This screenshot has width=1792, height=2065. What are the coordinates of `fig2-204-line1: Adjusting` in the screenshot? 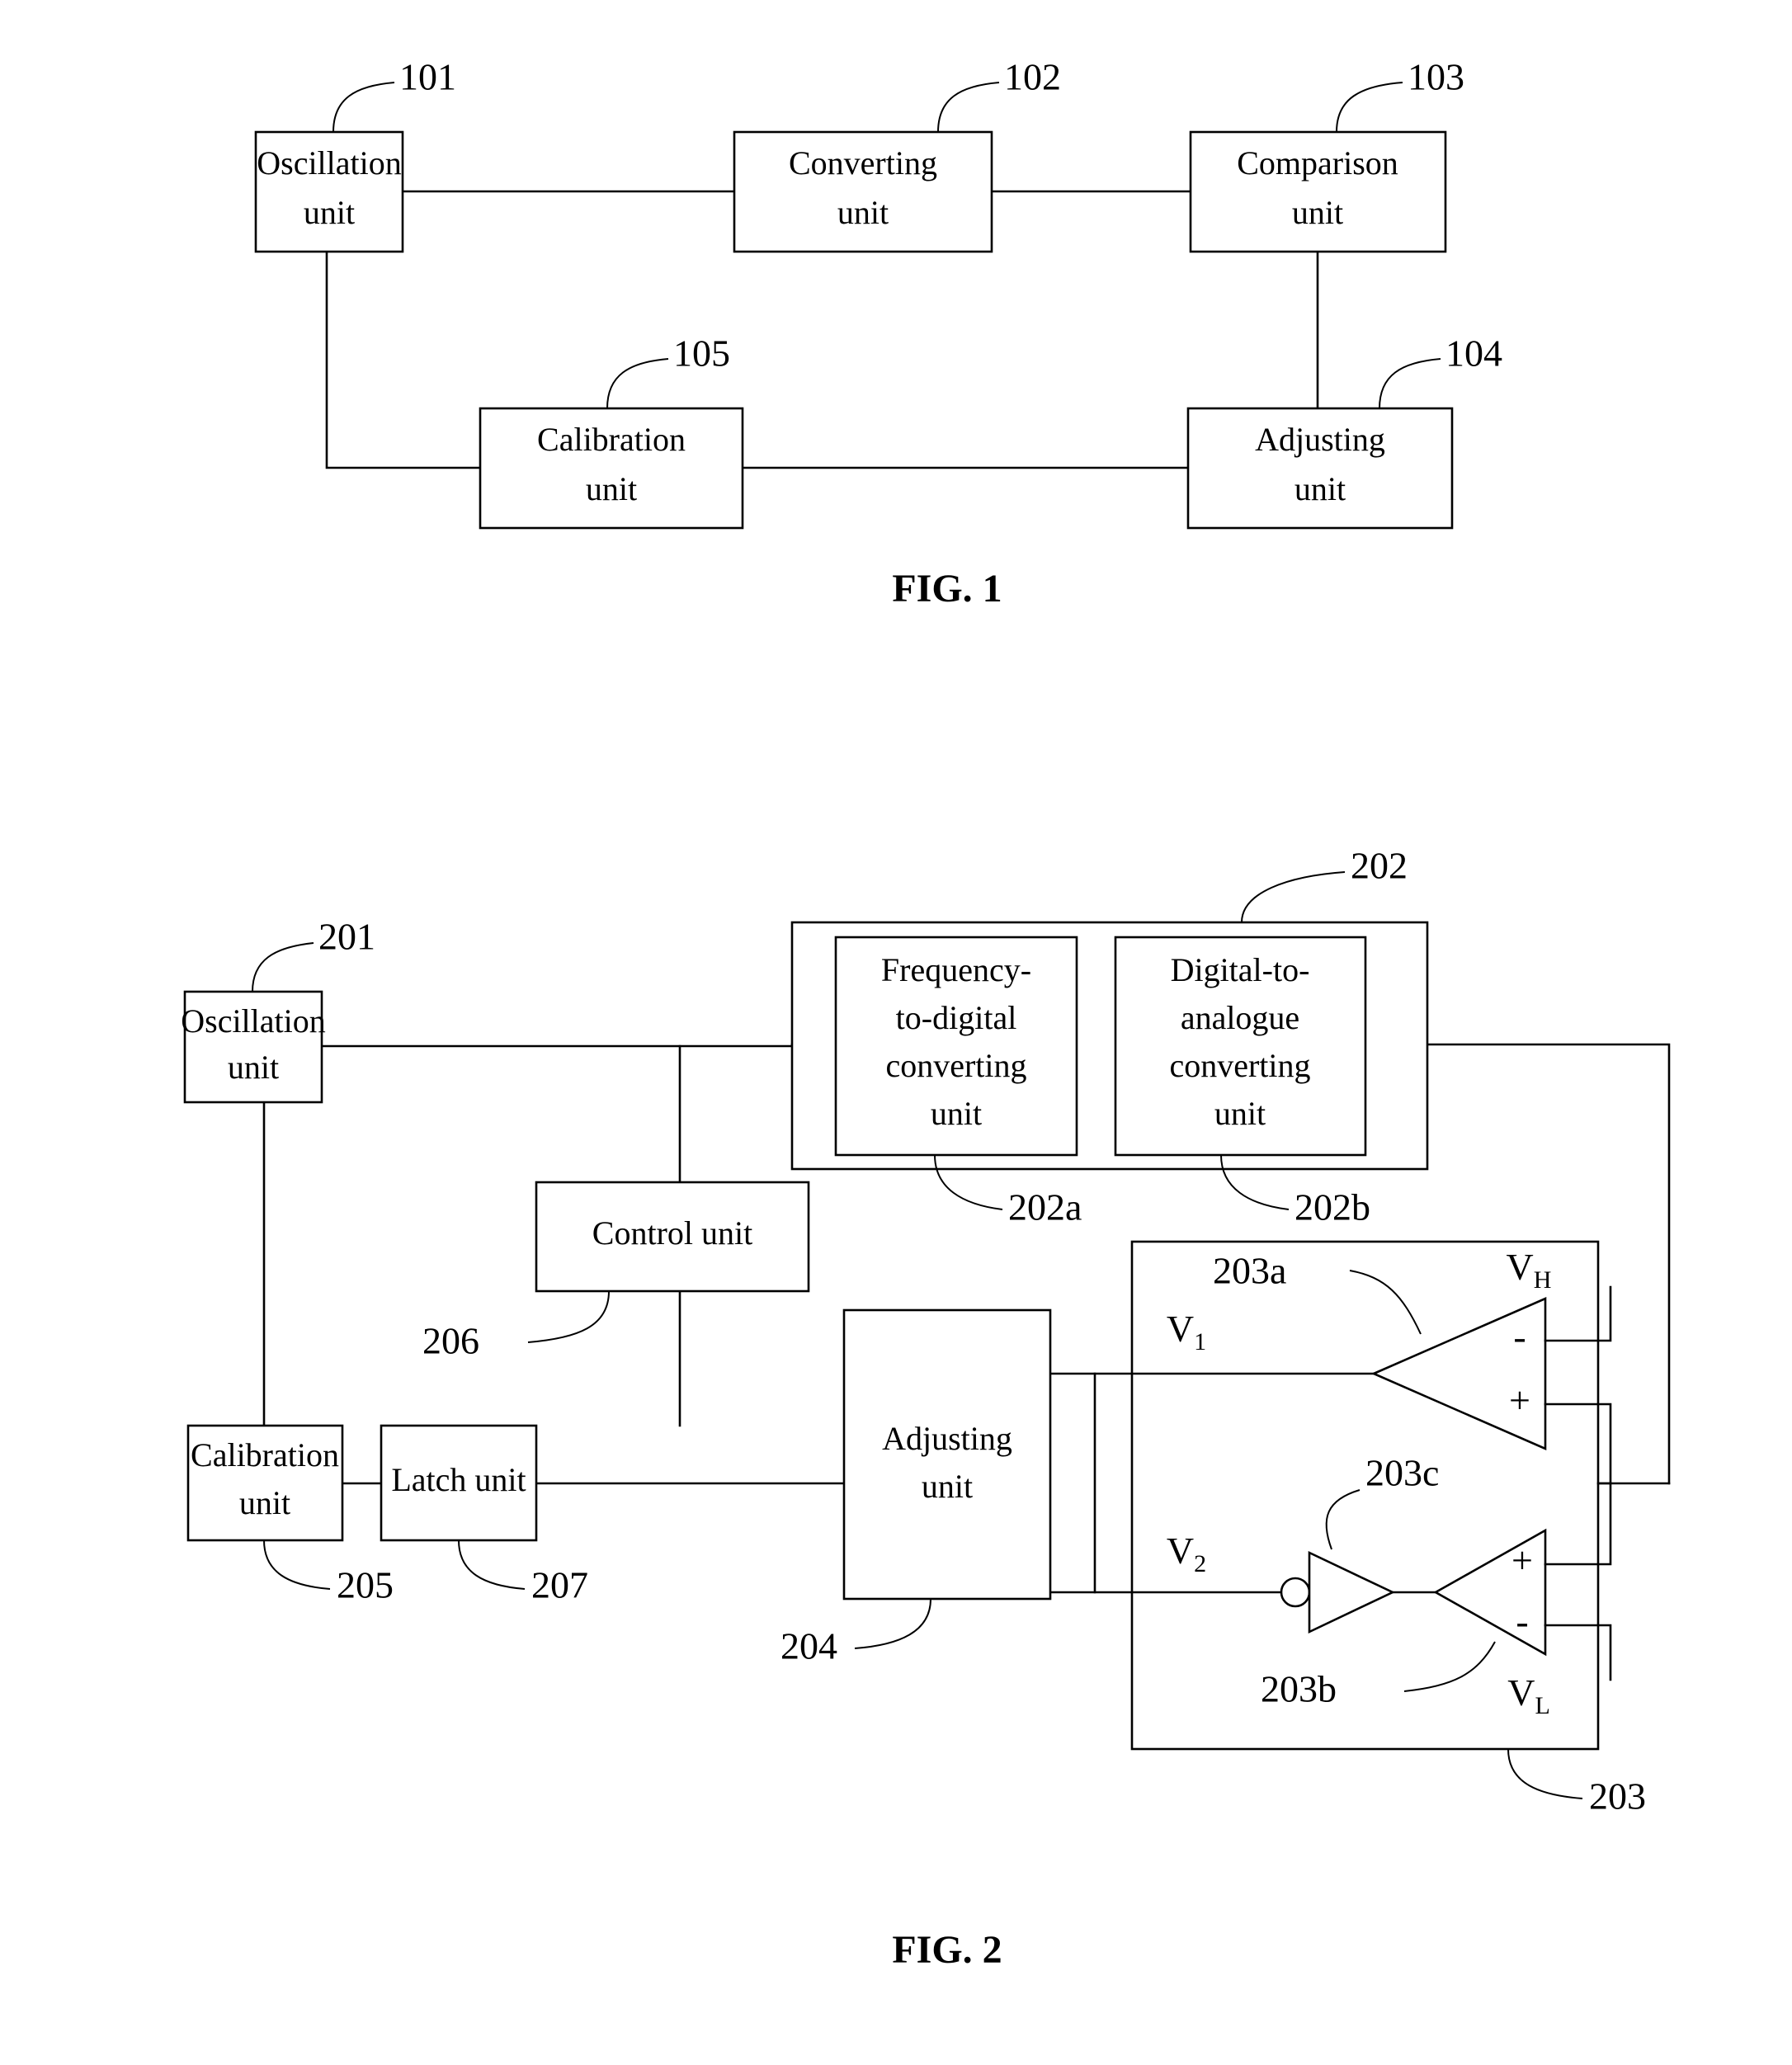 It's located at (947, 1439).